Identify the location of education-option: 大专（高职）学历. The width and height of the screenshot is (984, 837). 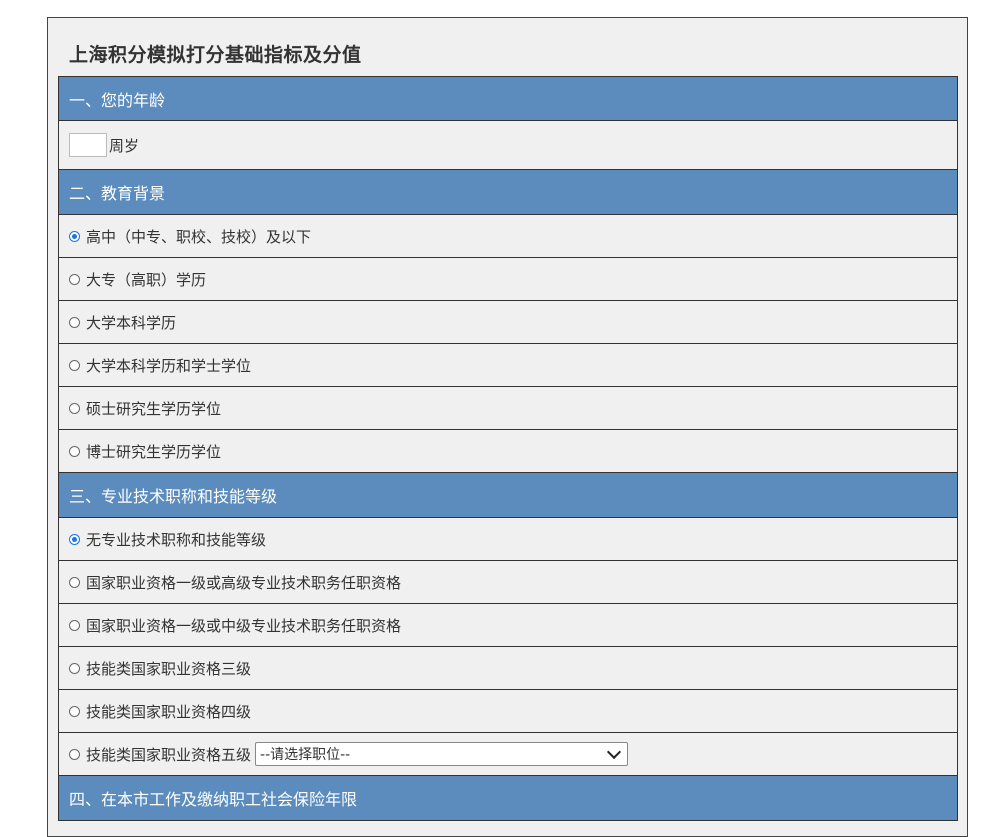
(508, 279).